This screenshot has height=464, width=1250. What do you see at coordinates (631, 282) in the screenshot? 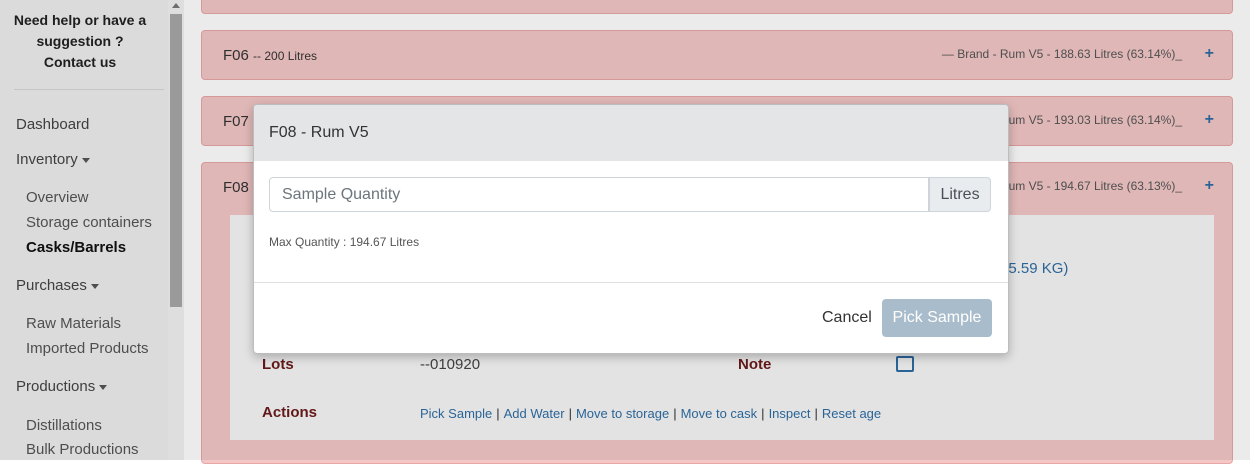
I see `modal-footer-divider` at bounding box center [631, 282].